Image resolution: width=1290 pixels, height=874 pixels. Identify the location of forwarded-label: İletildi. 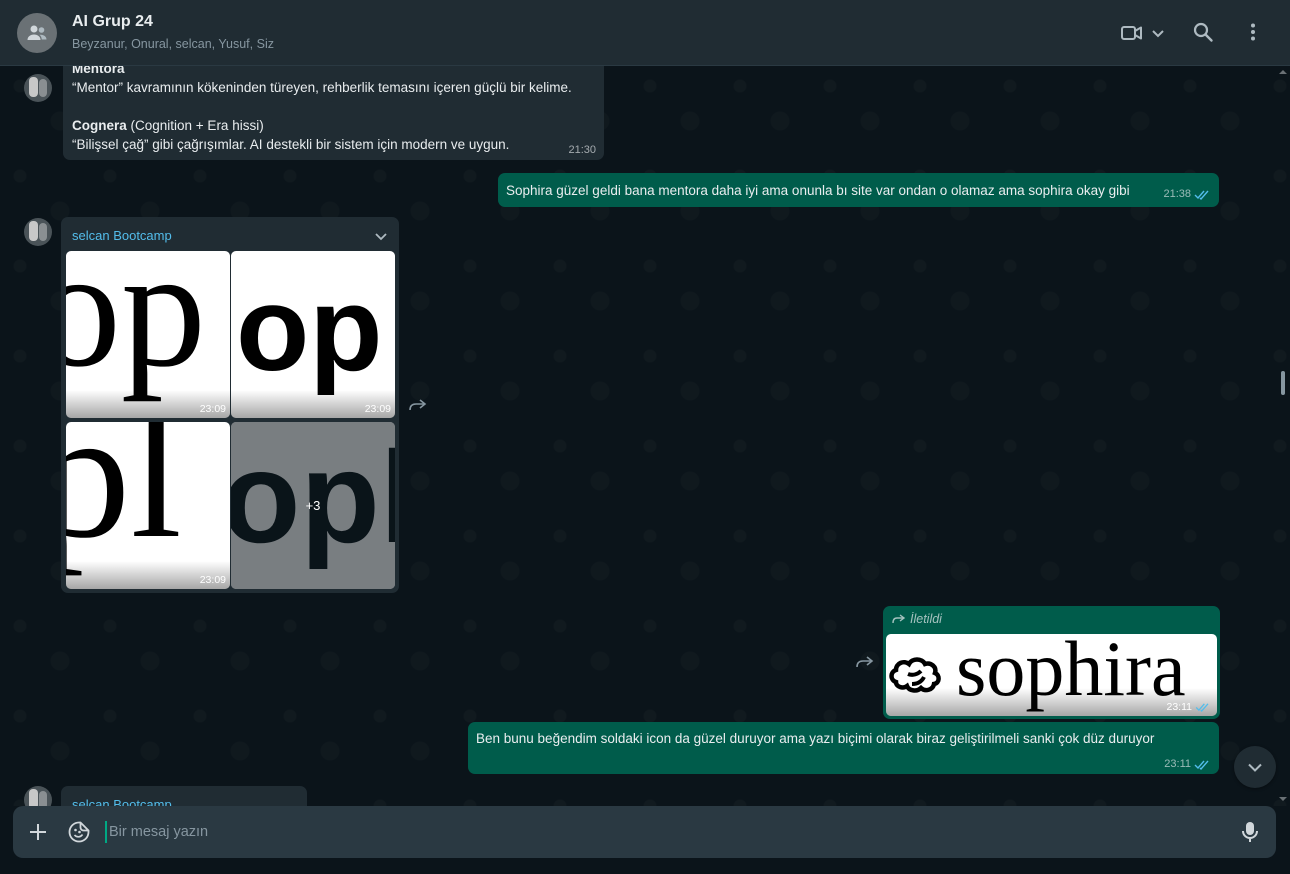
(926, 619).